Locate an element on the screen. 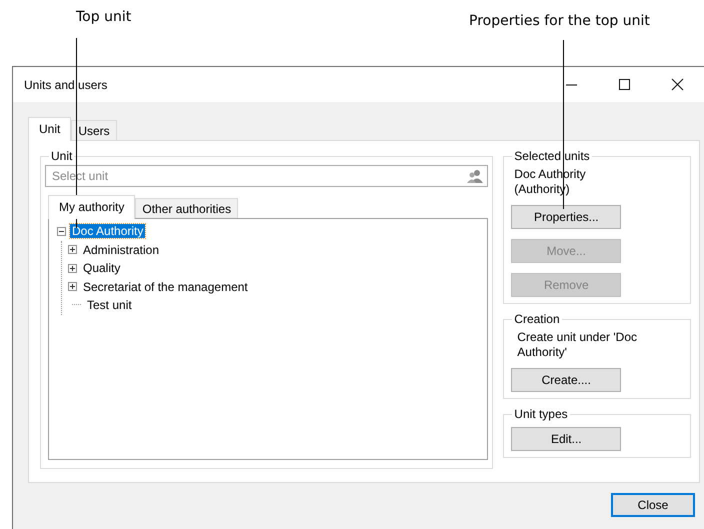  tree-item: Test unit is located at coordinates (109, 305).